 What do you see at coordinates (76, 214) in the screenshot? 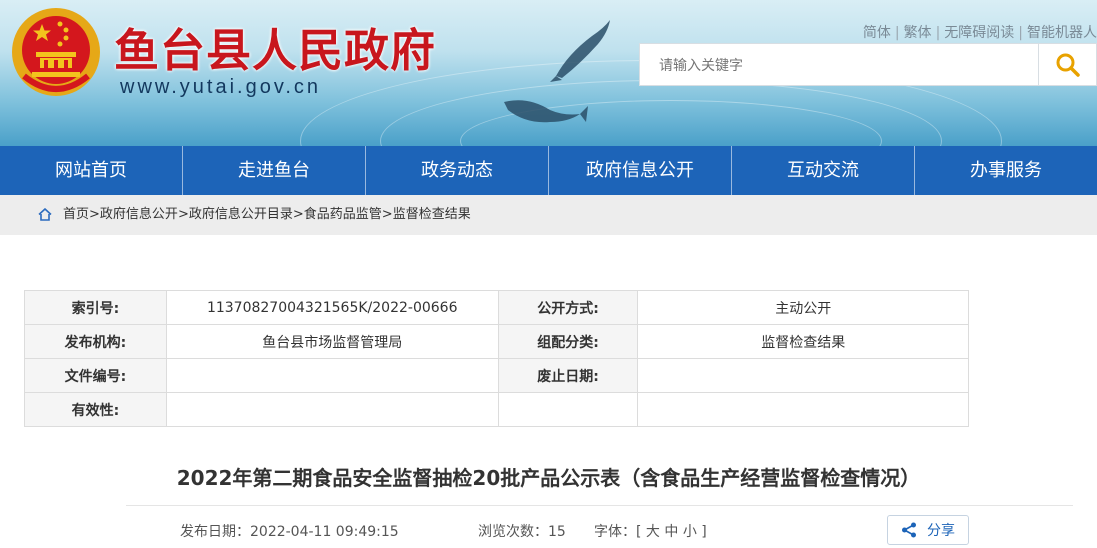
I see `breadcrumb-home: 首页` at bounding box center [76, 214].